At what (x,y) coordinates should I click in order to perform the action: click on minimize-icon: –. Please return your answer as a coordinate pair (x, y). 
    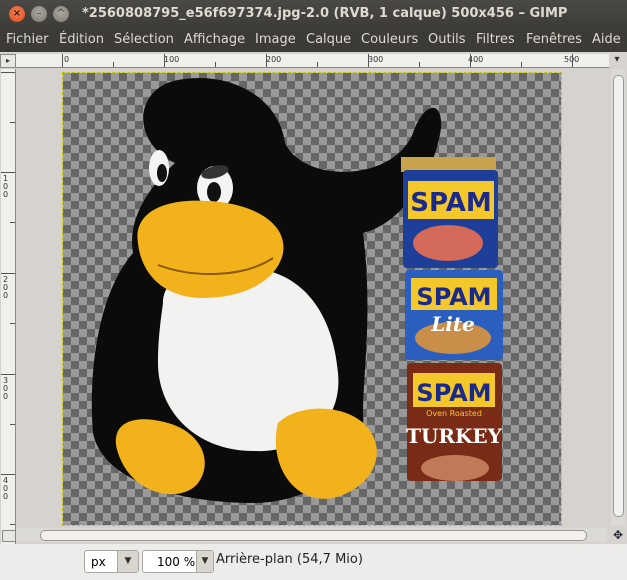
    Looking at the image, I should click on (39, 13).